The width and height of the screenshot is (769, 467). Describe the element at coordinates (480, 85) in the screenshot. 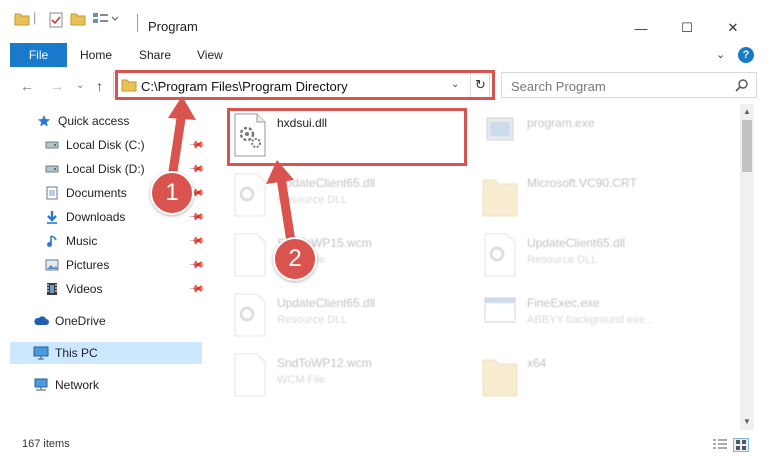

I see `refresh-button: ↻` at that location.